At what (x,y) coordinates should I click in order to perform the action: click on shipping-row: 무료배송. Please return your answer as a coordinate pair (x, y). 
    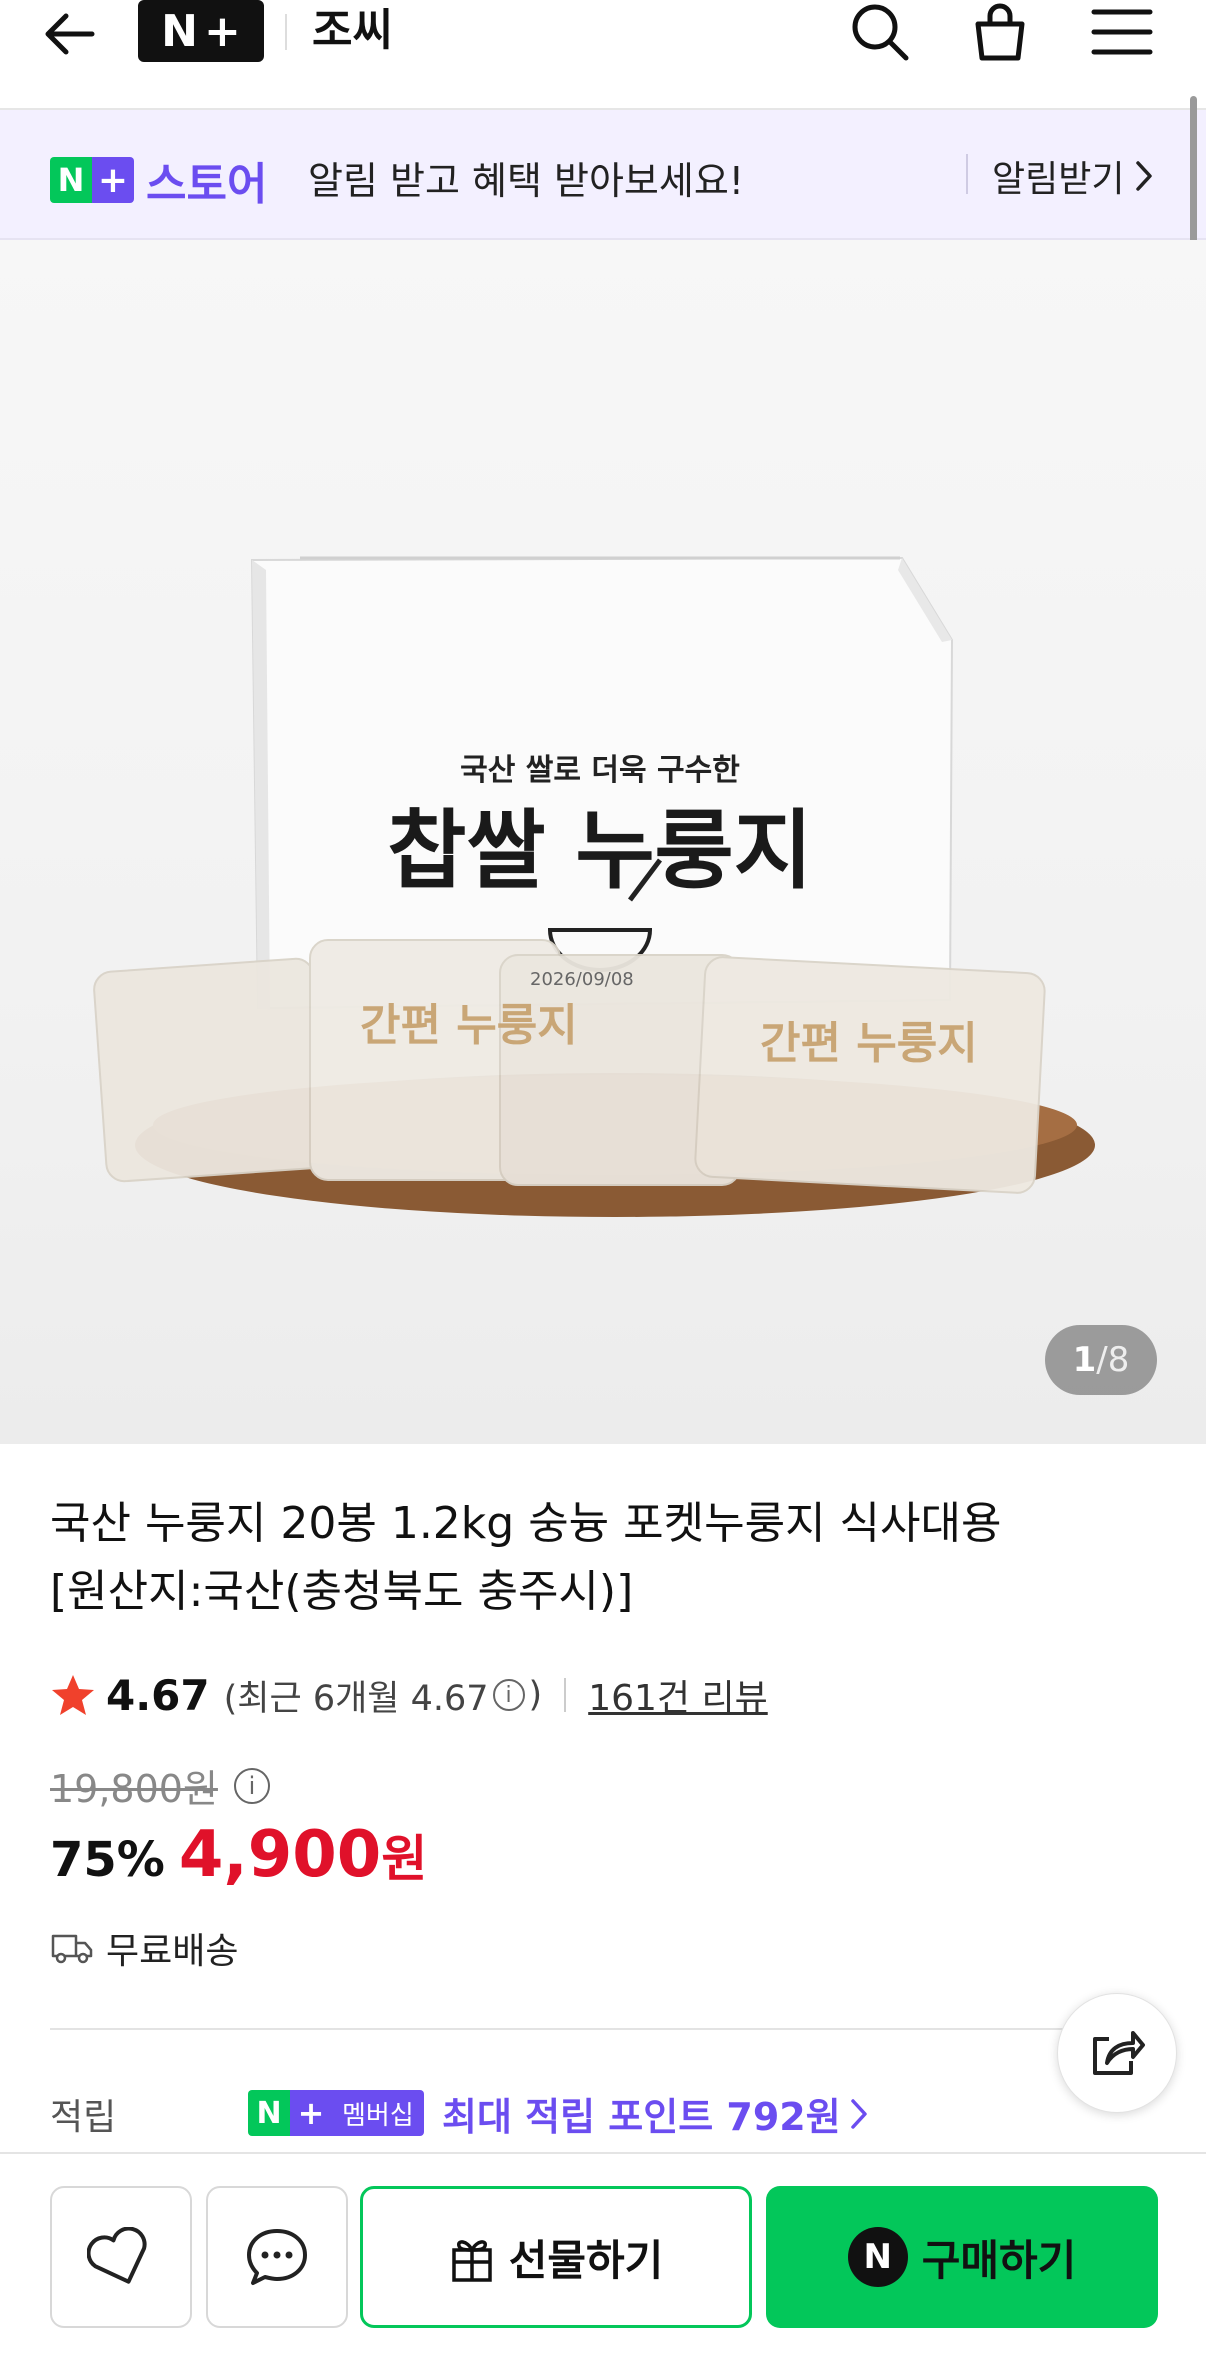
    Looking at the image, I should click on (144, 1948).